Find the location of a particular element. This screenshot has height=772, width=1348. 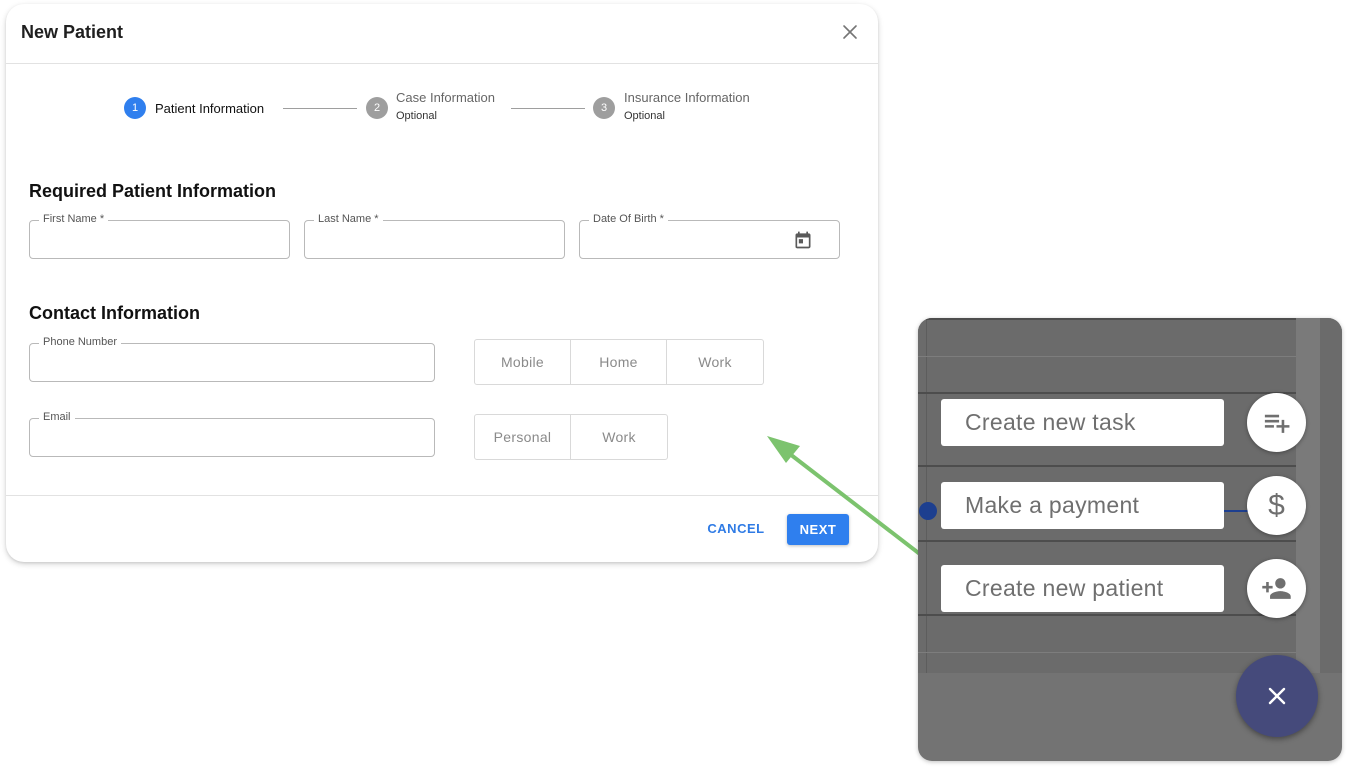

dialog-title: New Patient is located at coordinates (72, 32).